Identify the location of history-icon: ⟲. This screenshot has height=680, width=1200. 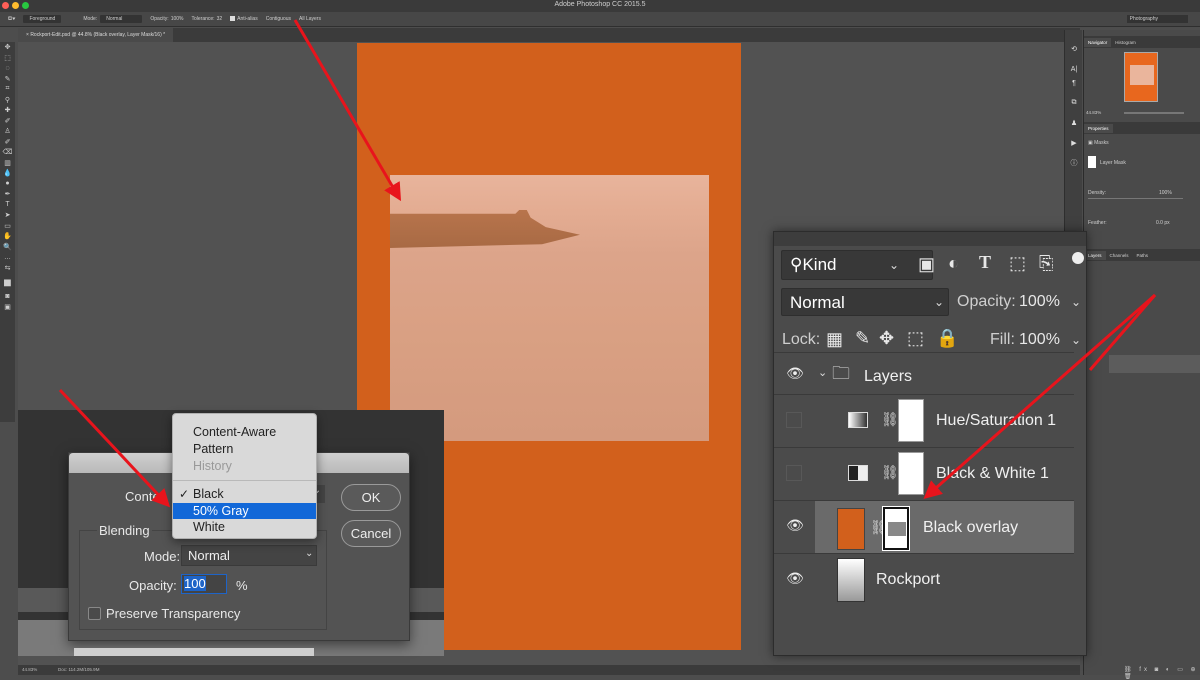
(1074, 49).